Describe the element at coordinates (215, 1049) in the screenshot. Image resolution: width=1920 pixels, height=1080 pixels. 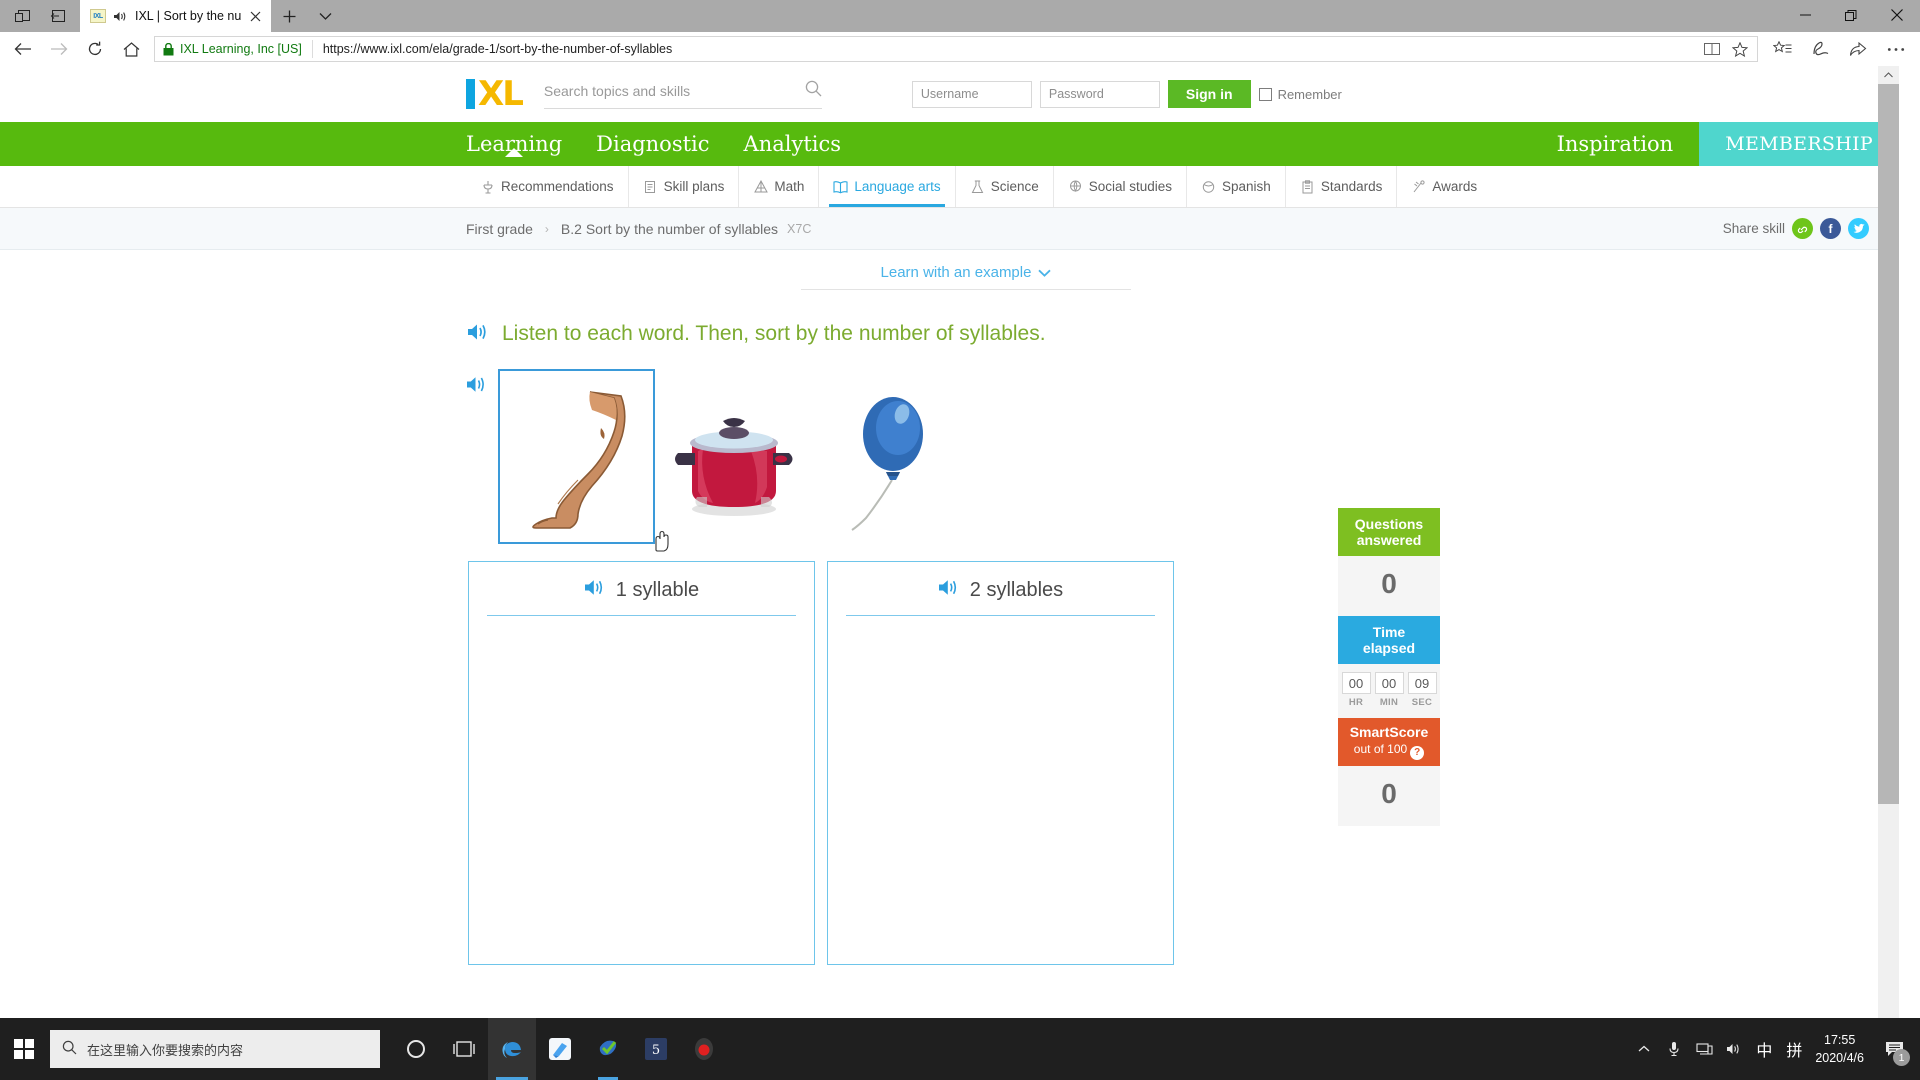
I see `taskbar-search-box: 在这里输入你要搜索的内容` at that location.